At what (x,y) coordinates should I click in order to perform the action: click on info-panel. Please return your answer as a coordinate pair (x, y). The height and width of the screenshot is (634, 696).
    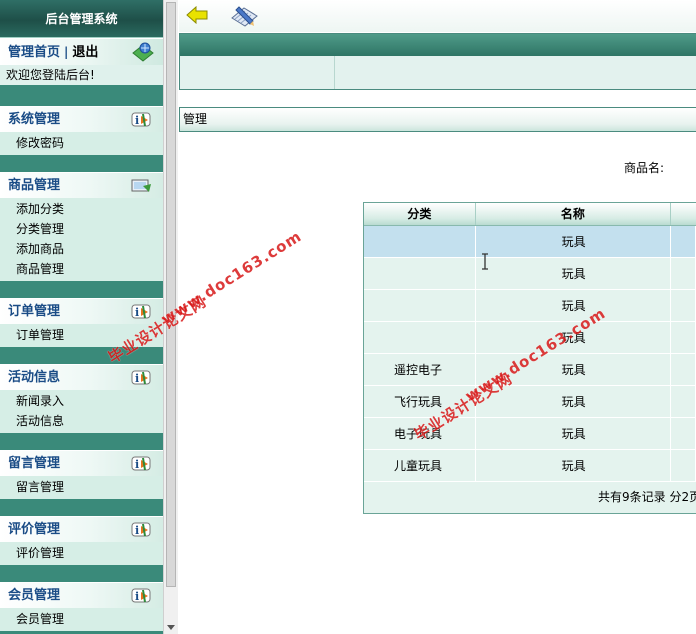
    Looking at the image, I should click on (437, 61).